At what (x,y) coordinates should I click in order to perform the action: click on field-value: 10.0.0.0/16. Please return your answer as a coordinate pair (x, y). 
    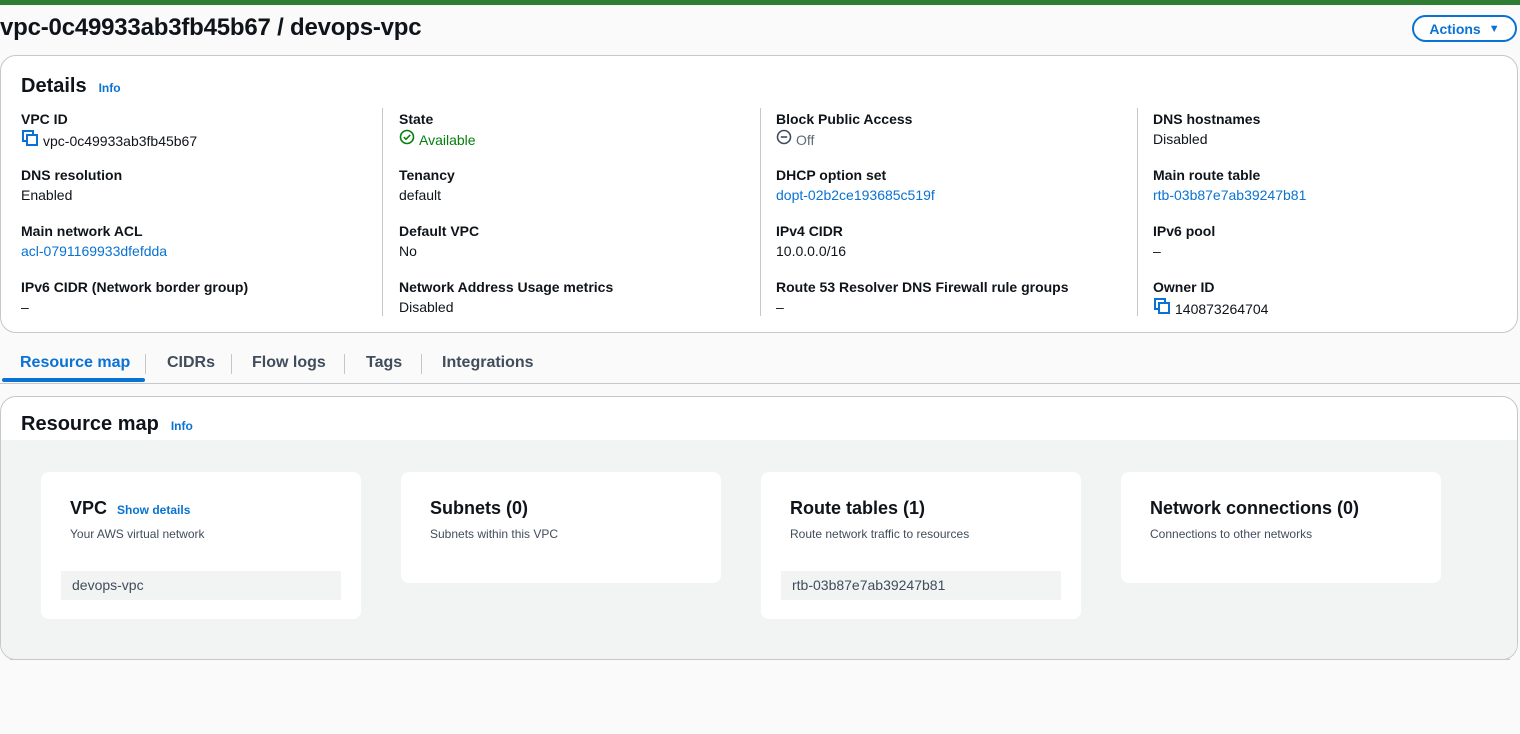
    Looking at the image, I should click on (811, 251).